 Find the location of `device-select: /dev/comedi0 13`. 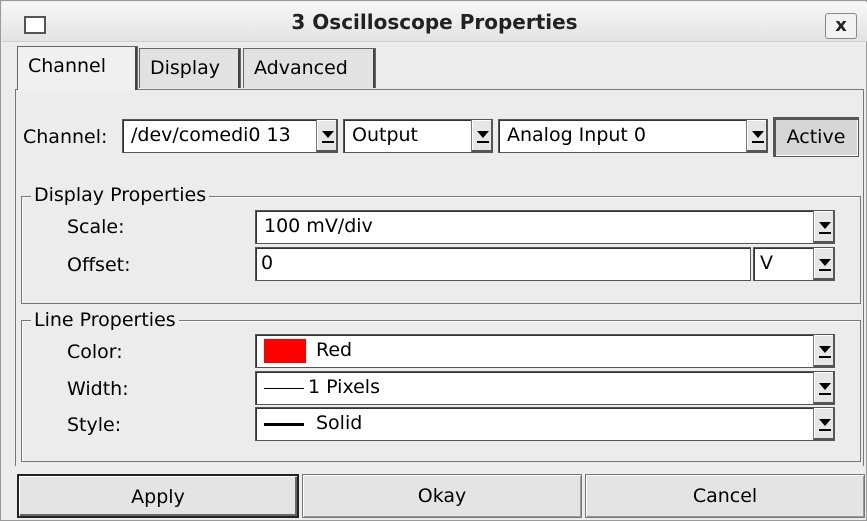

device-select: /dev/comedi0 13 is located at coordinates (230, 136).